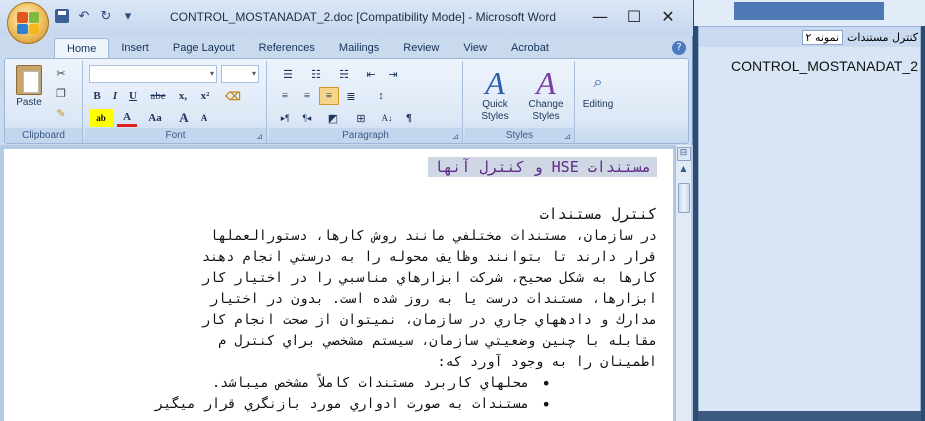  Describe the element at coordinates (287, 48) in the screenshot. I see `tab-references: References` at that location.